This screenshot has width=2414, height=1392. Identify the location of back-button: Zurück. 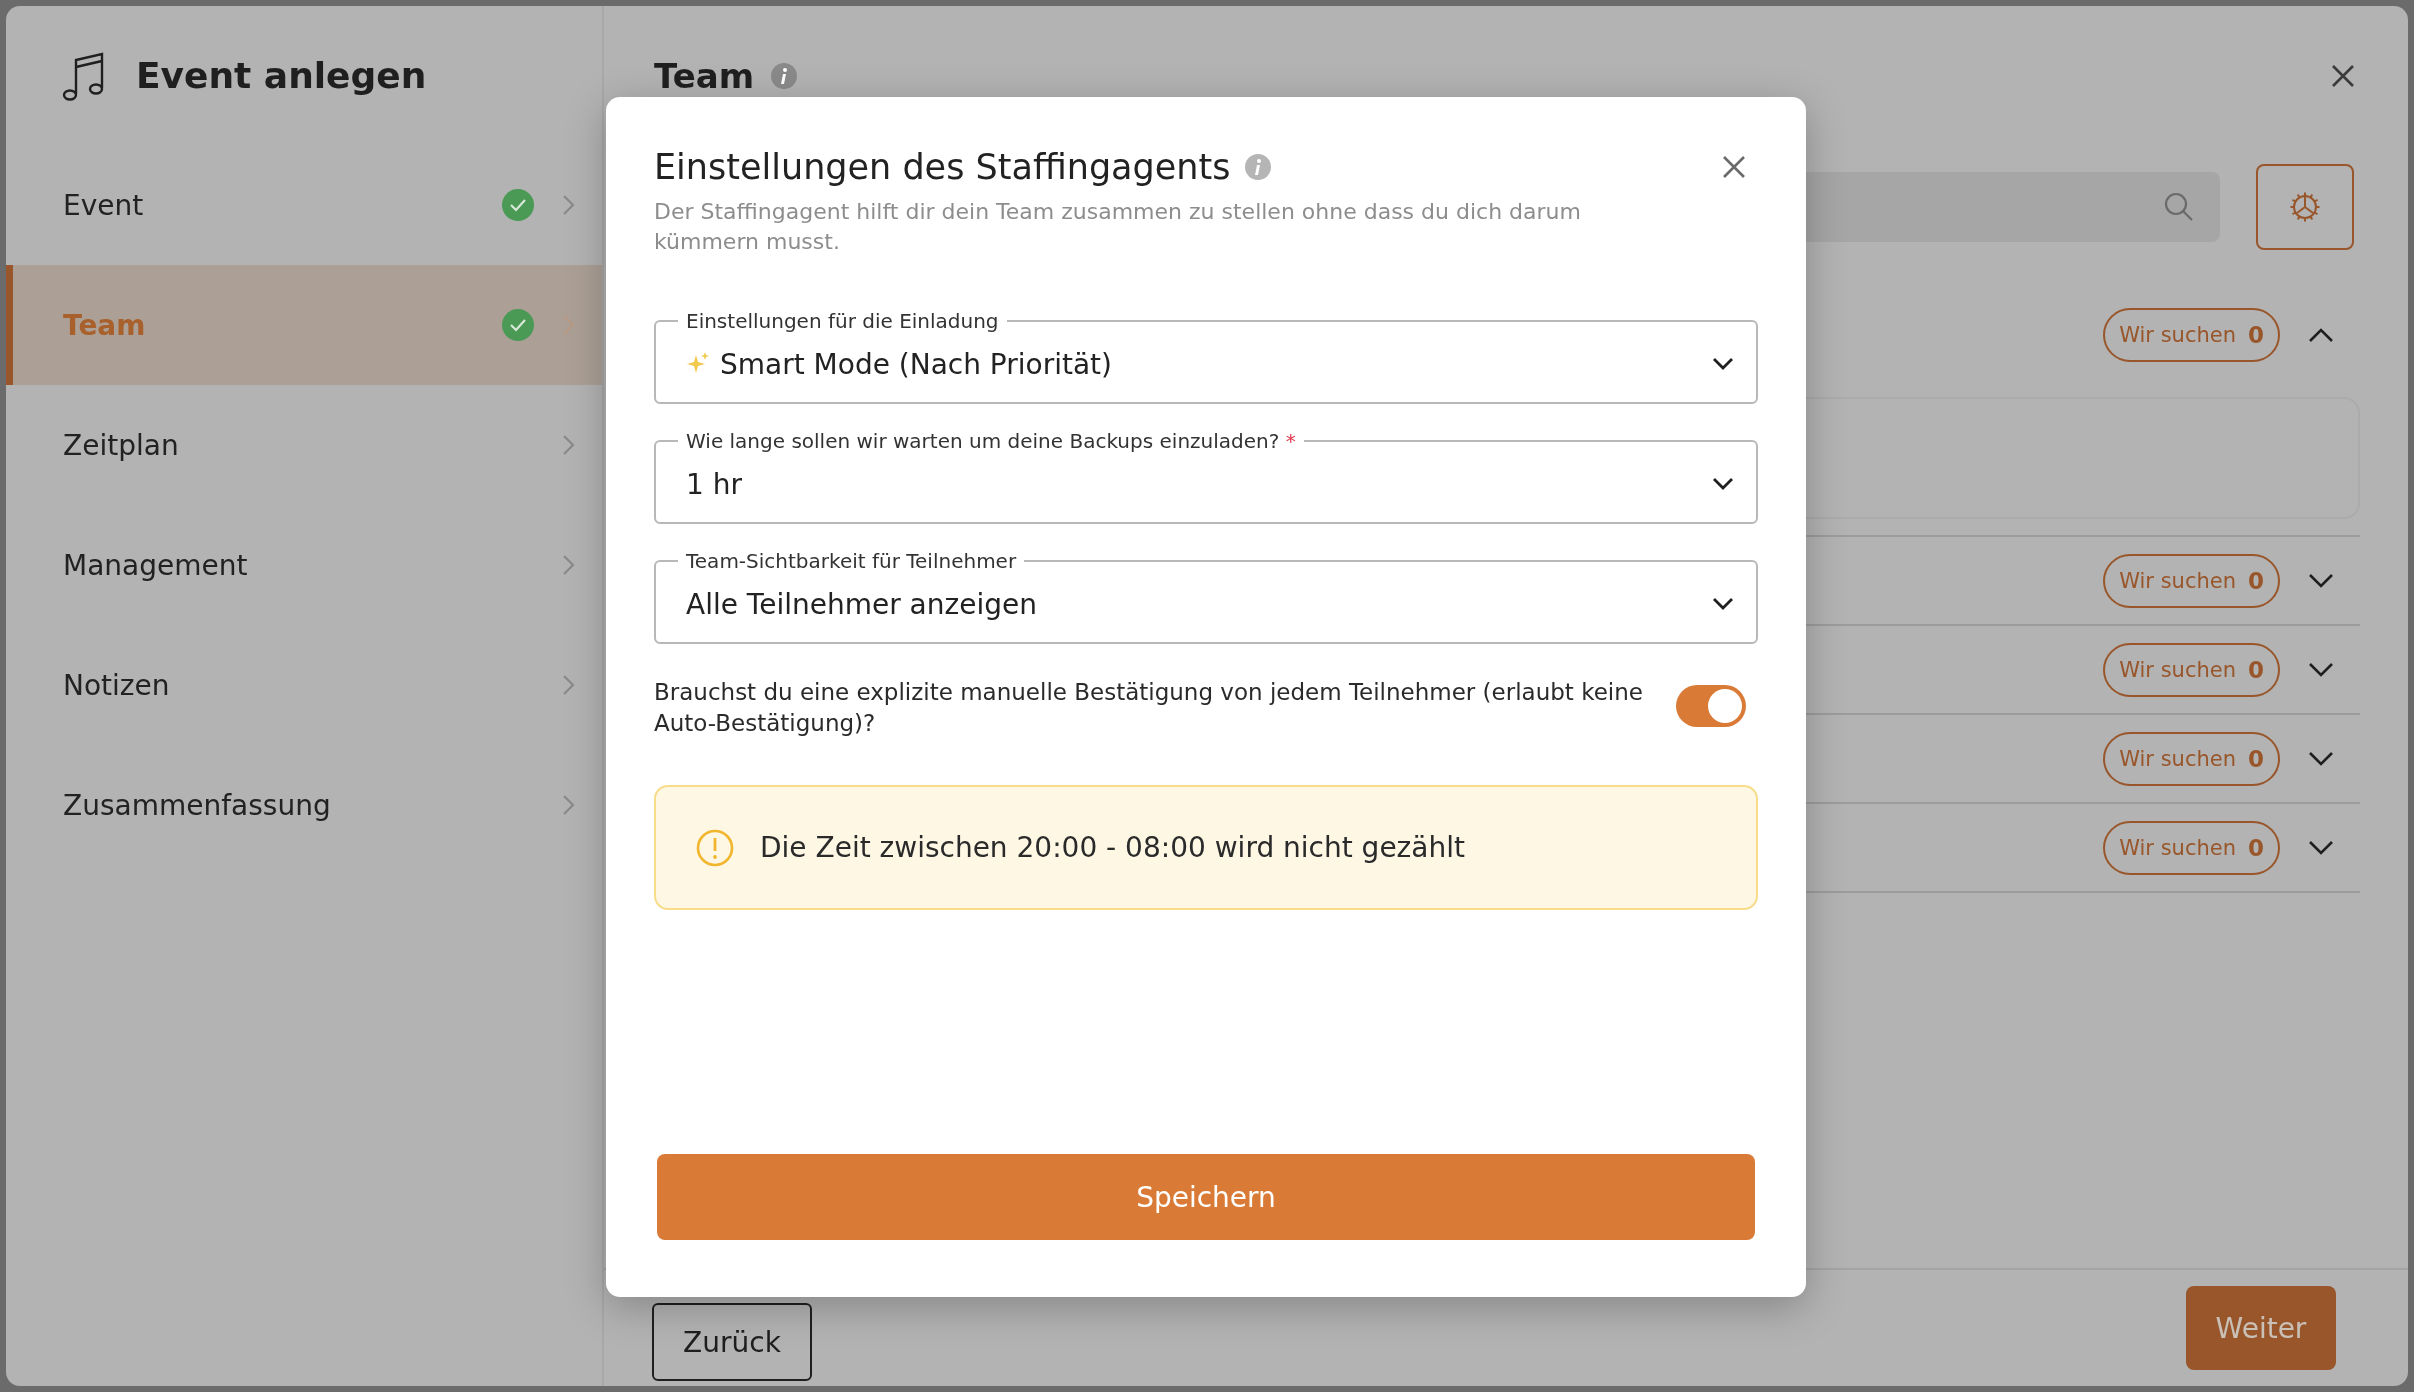
(732, 1342).